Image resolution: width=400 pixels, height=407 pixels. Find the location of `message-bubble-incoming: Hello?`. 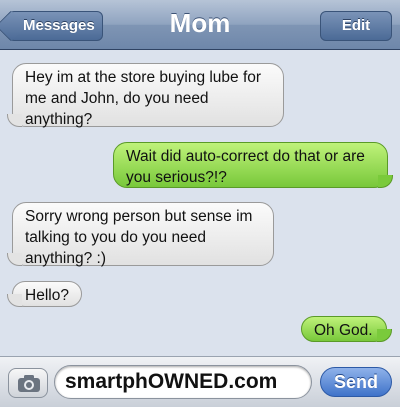

message-bubble-incoming: Hello? is located at coordinates (44, 294).